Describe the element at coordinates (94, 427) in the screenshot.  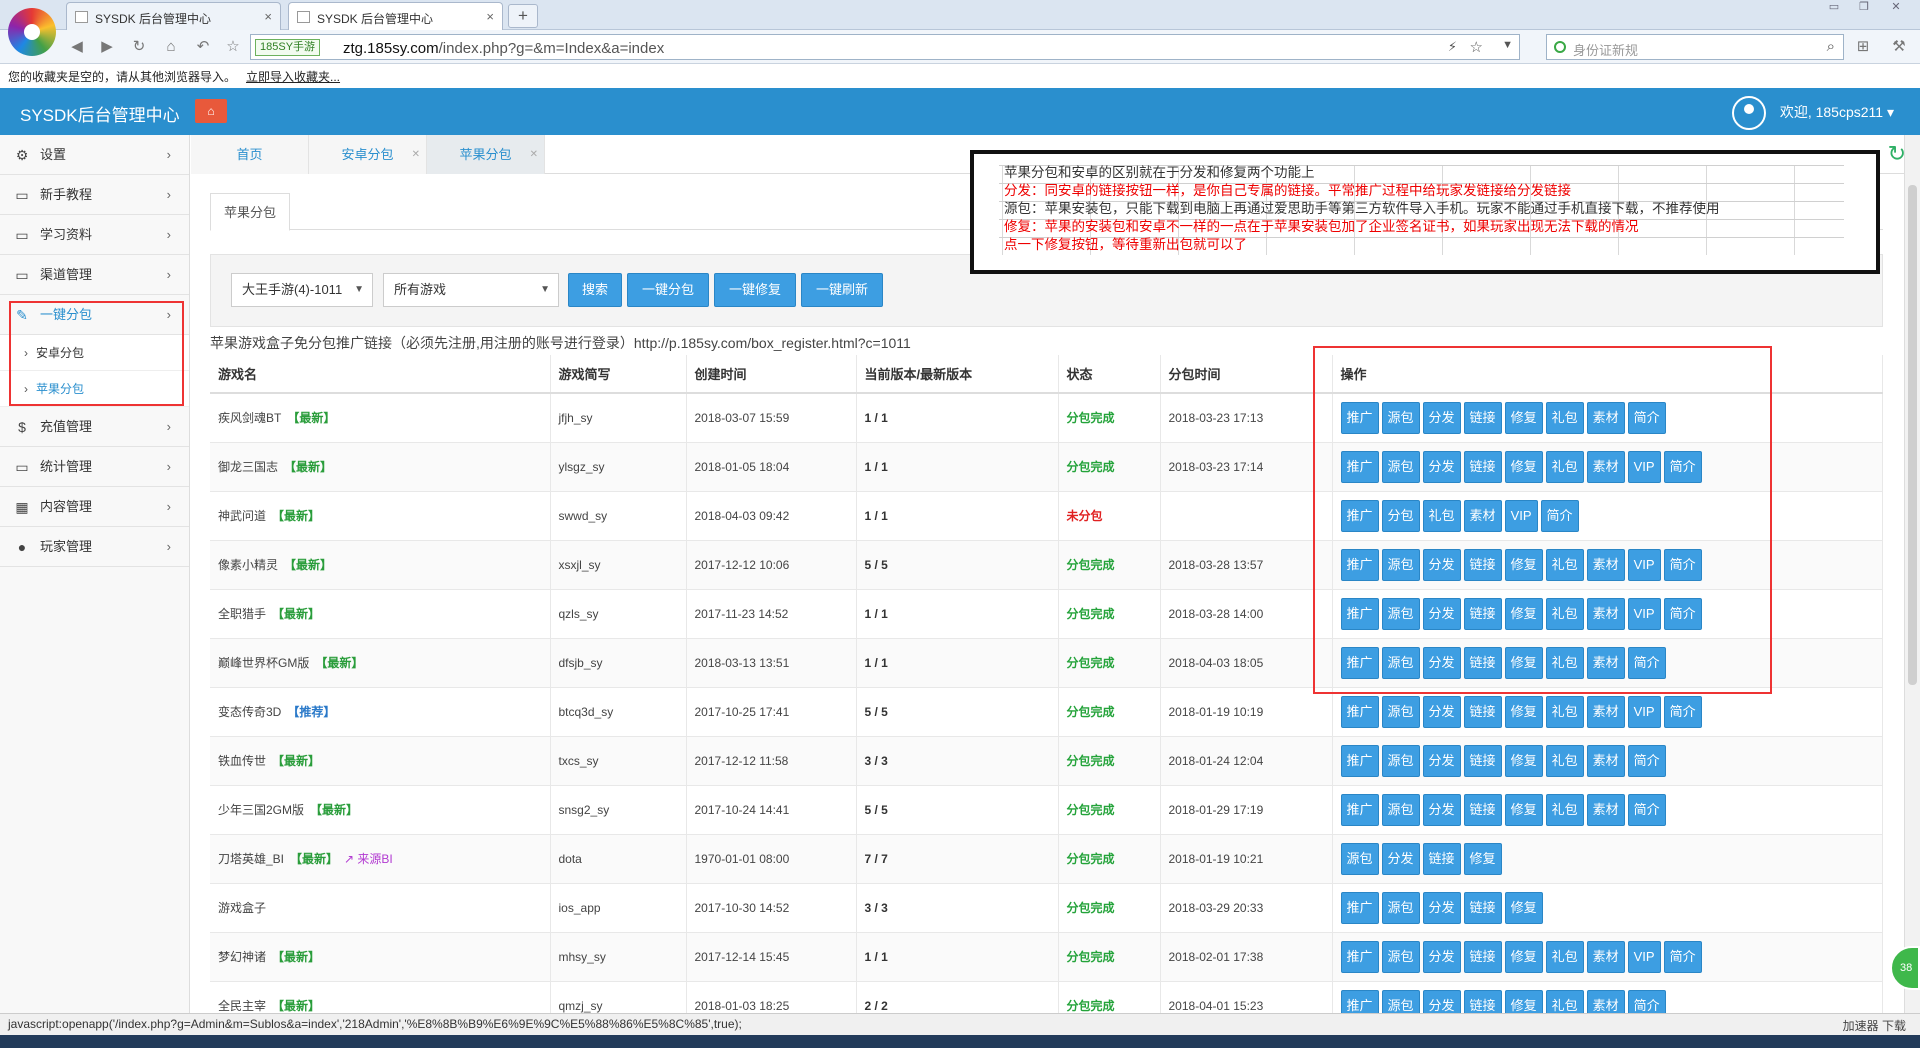
I see `sidebar-item-recharge: $ 充值管理 ›` at that location.